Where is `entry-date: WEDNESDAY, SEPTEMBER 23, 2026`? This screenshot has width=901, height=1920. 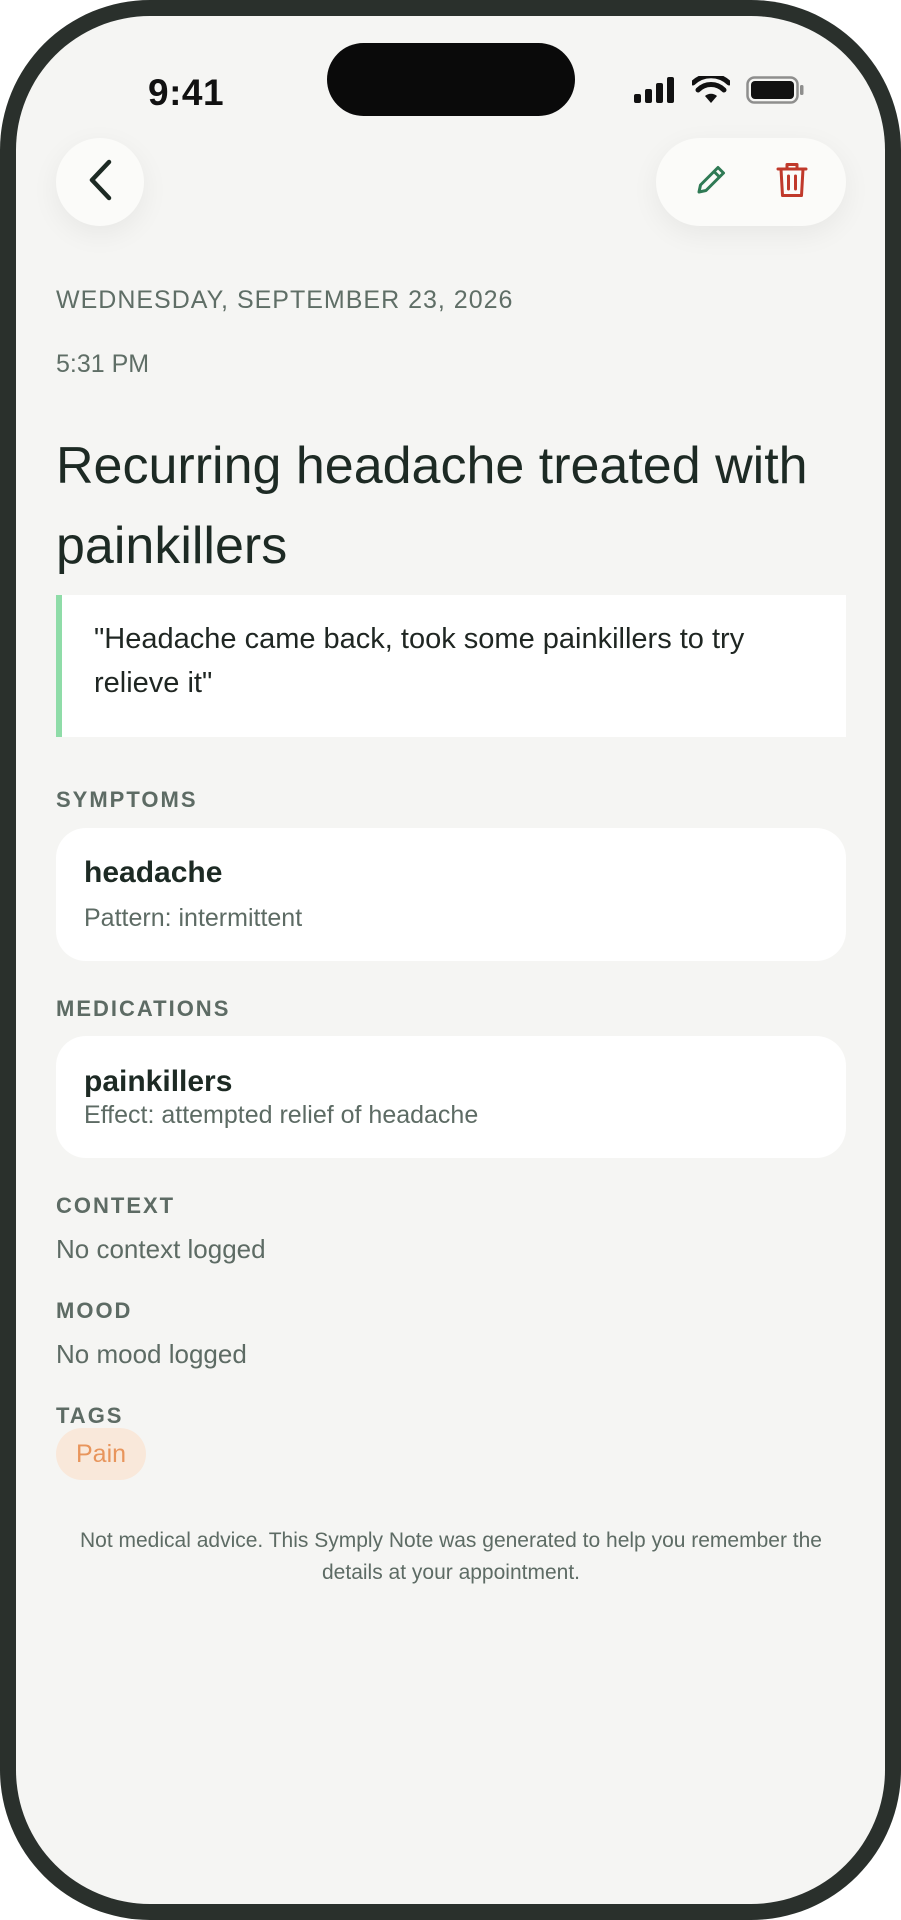 entry-date: WEDNESDAY, SEPTEMBER 23, 2026 is located at coordinates (285, 300).